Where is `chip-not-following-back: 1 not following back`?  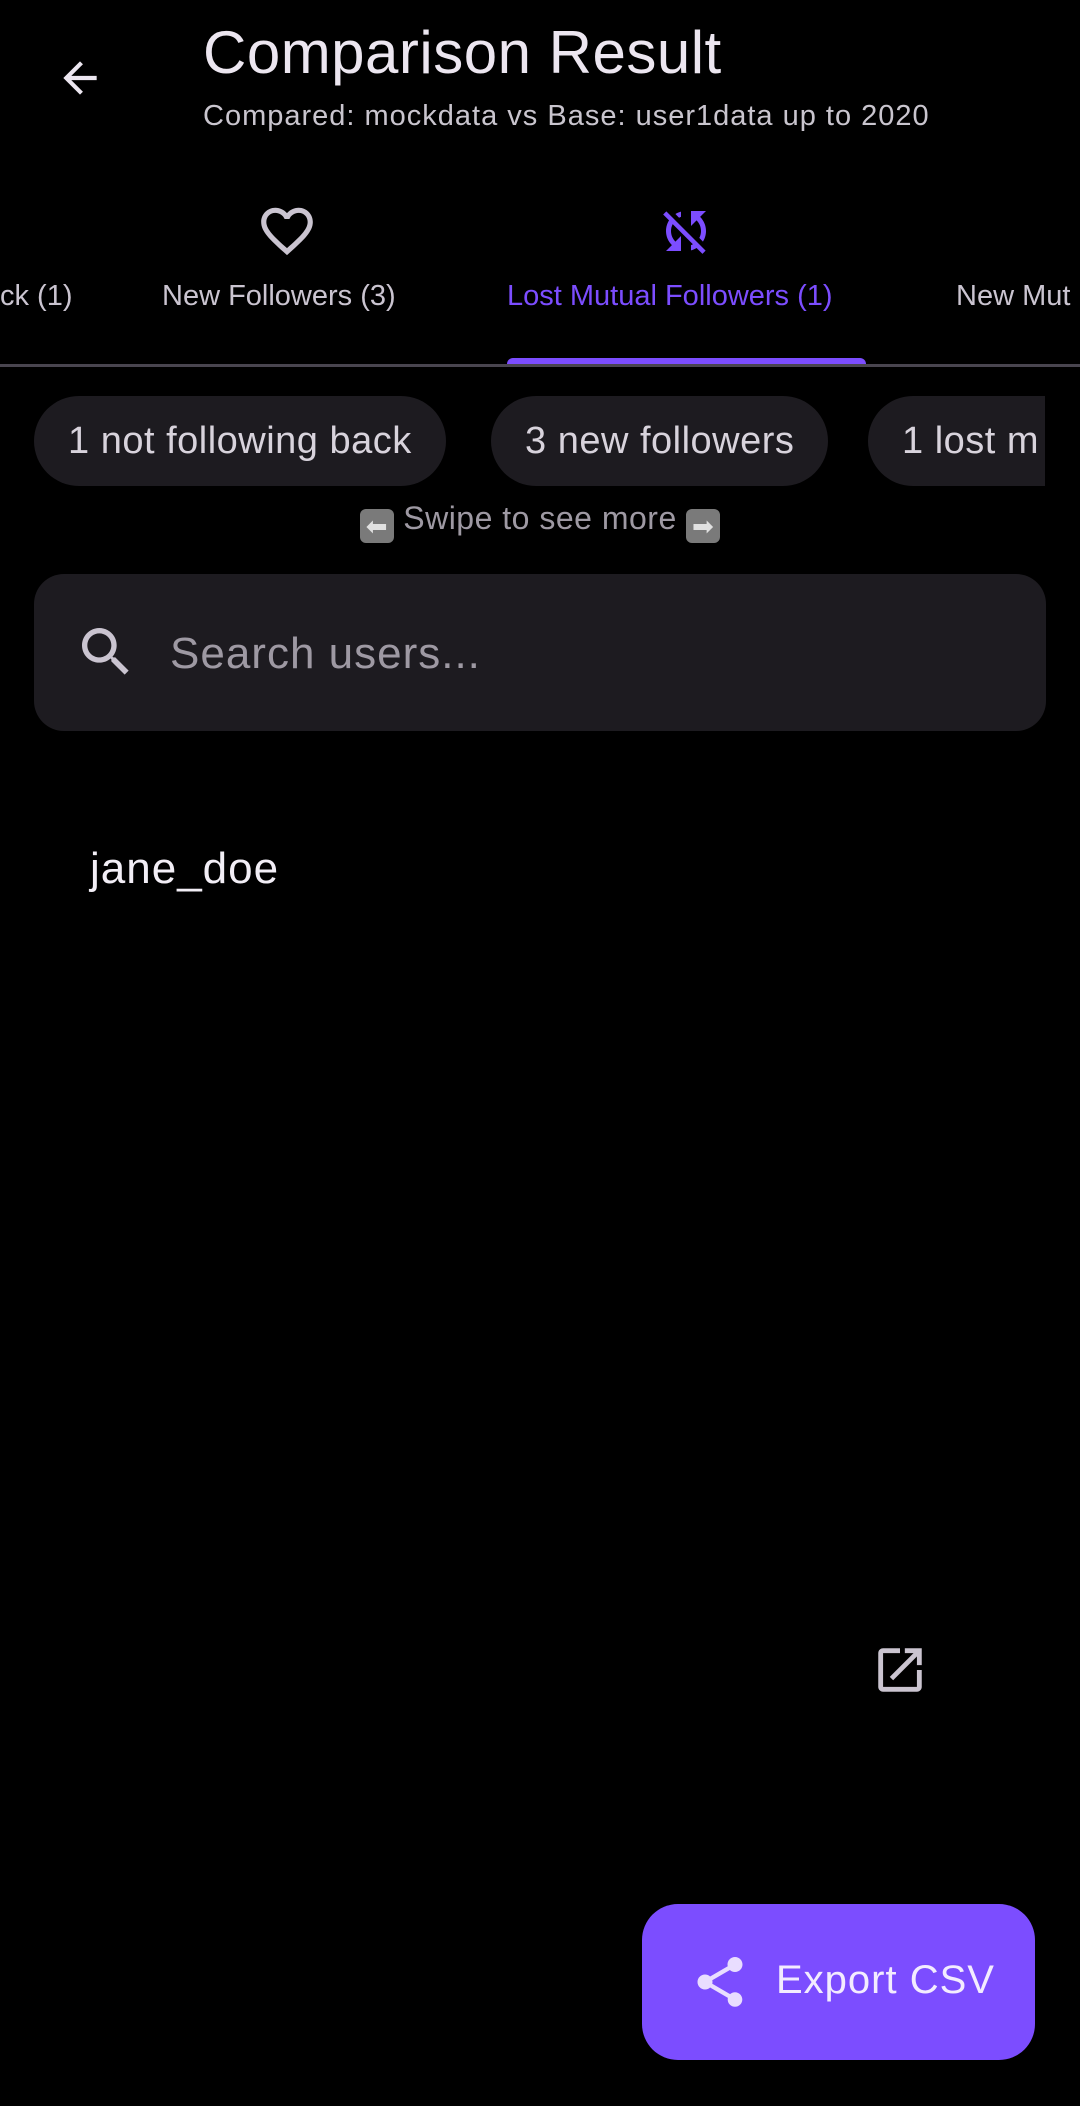
chip-not-following-back: 1 not following back is located at coordinates (240, 441).